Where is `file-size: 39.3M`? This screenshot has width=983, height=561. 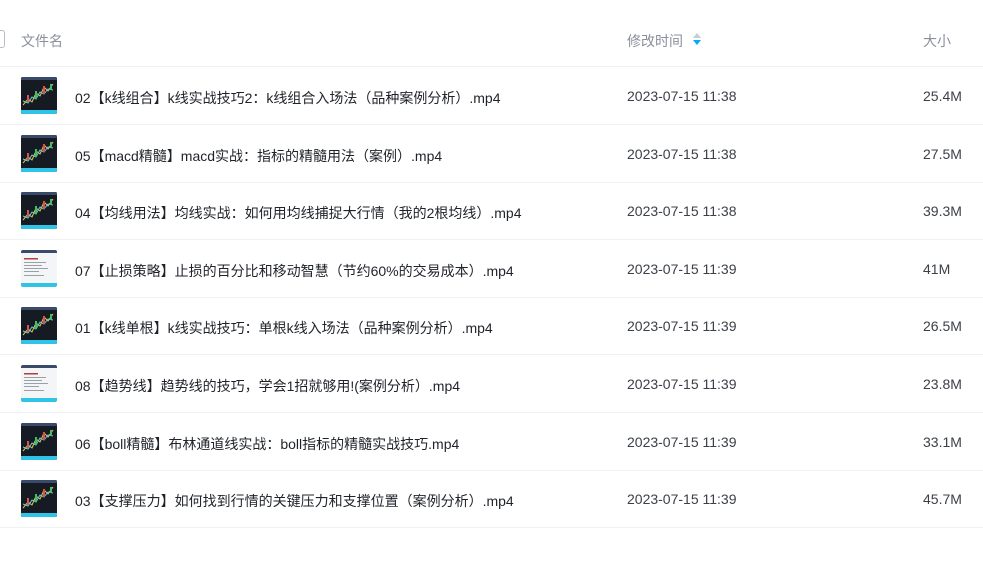
file-size: 39.3M is located at coordinates (942, 211).